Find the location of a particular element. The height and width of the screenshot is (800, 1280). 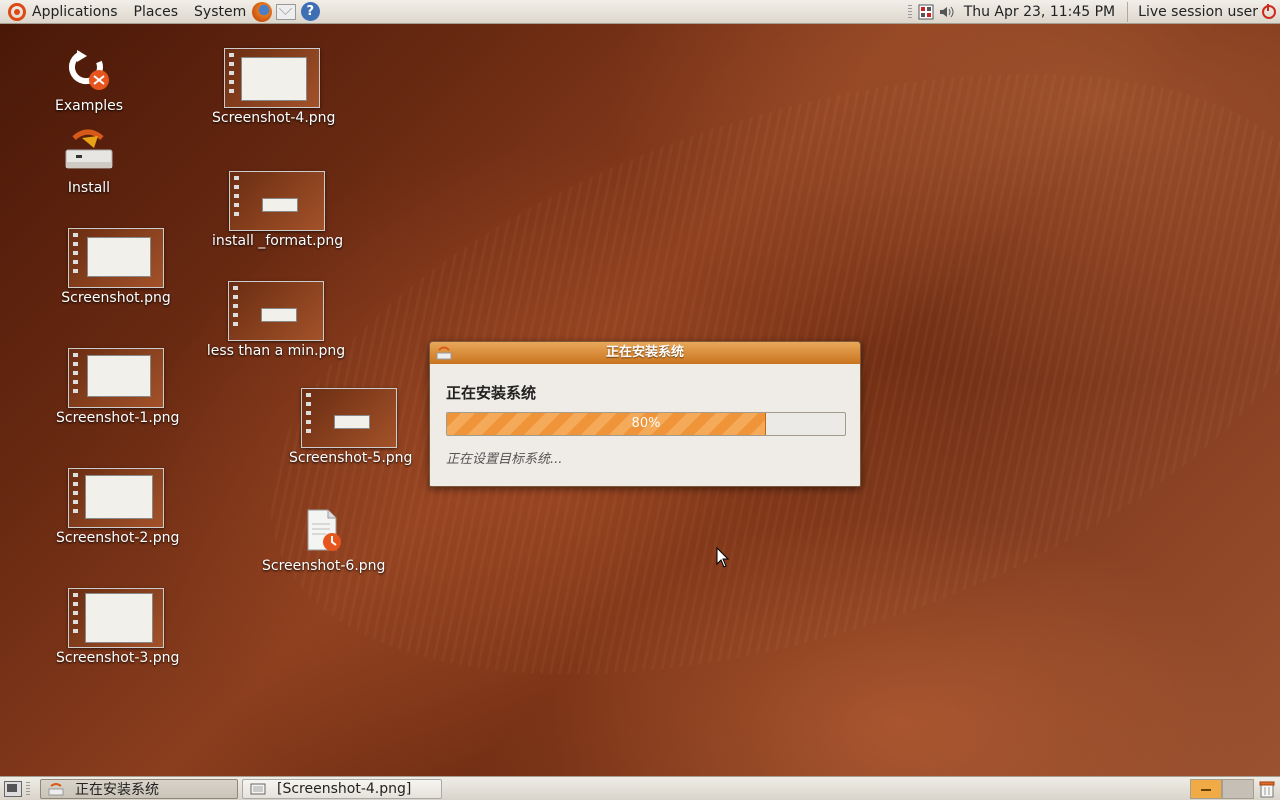

desktop-icon-screenshot: Screenshot.png is located at coordinates (116, 267).